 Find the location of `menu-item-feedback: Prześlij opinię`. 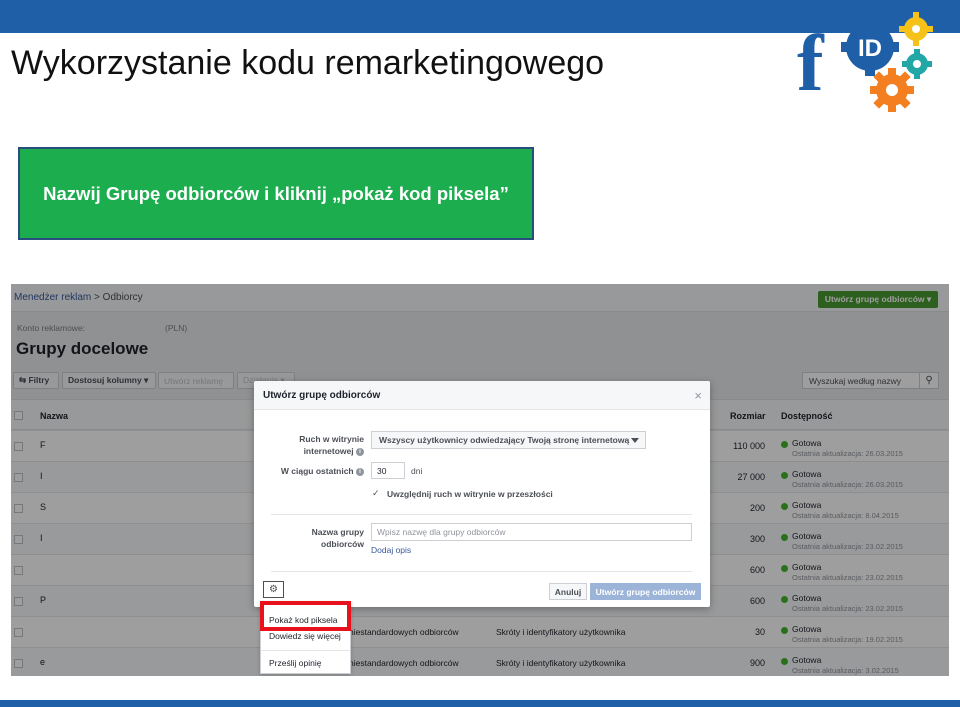

menu-item-feedback: Prześlij opinię is located at coordinates (295, 663).